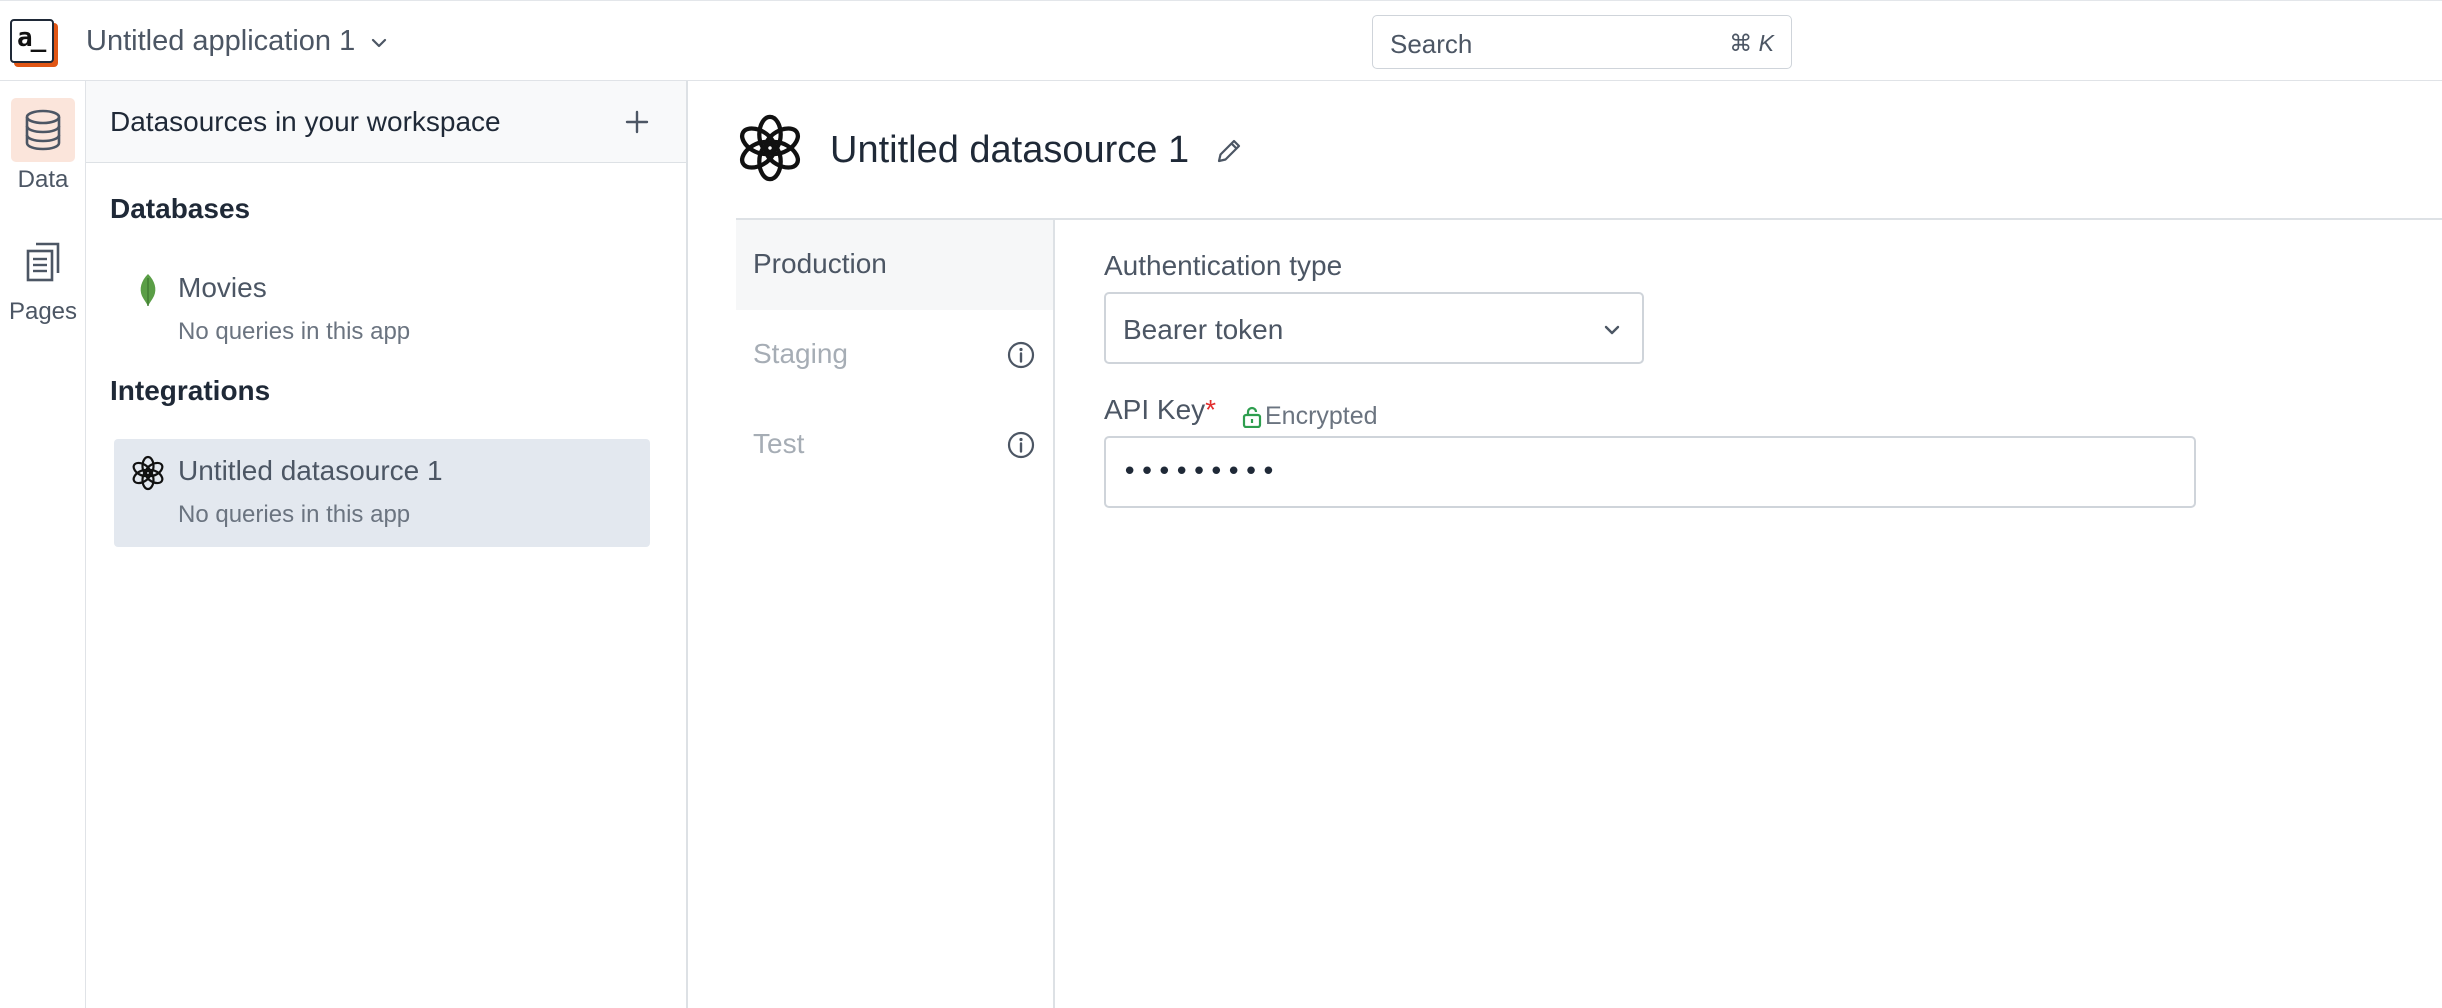 Image resolution: width=2442 pixels, height=1008 pixels. Describe the element at coordinates (1252, 417) in the screenshot. I see `lock-icon` at that location.